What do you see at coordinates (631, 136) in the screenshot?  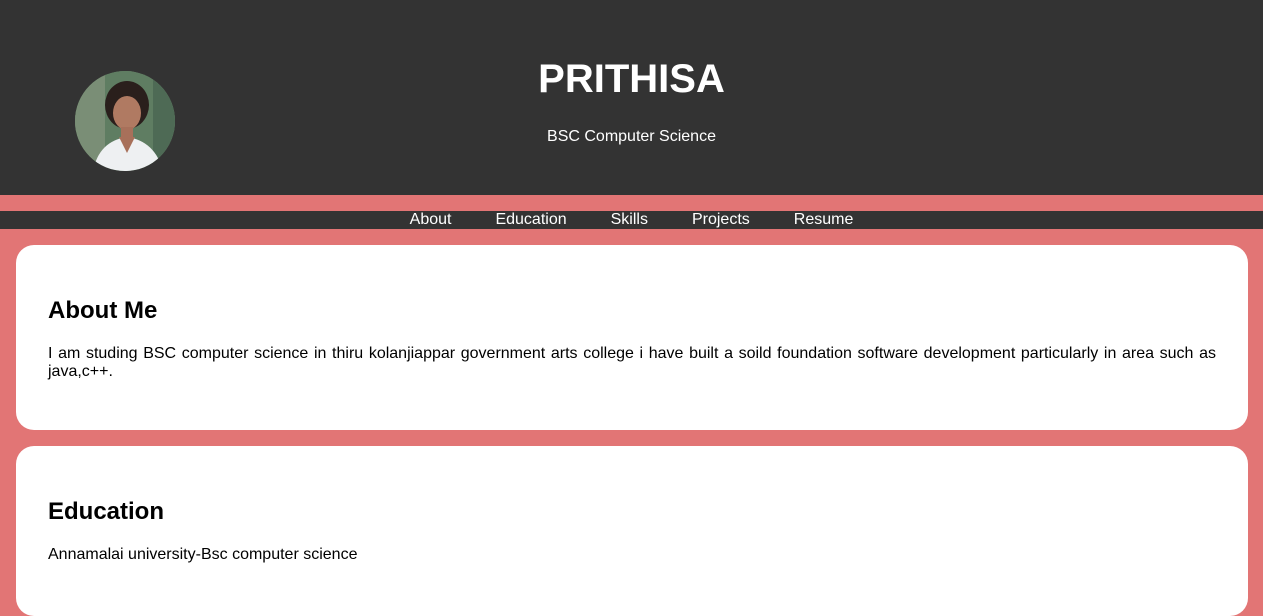 I see `page-subtitle: BSC Computer Science` at bounding box center [631, 136].